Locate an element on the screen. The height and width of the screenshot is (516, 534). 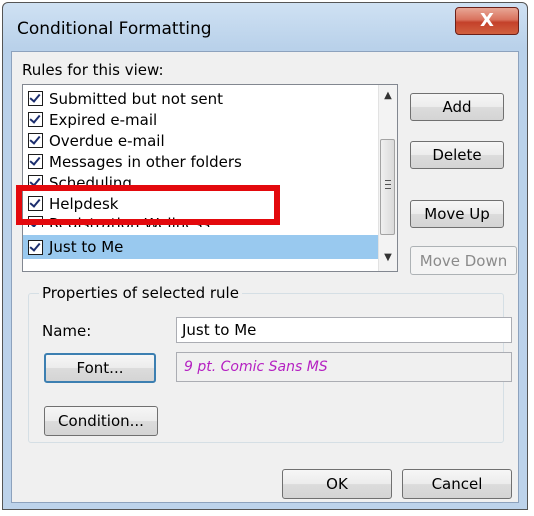
rule-item-submitted-but-not-sent: Submitted but not sent is located at coordinates (200, 98).